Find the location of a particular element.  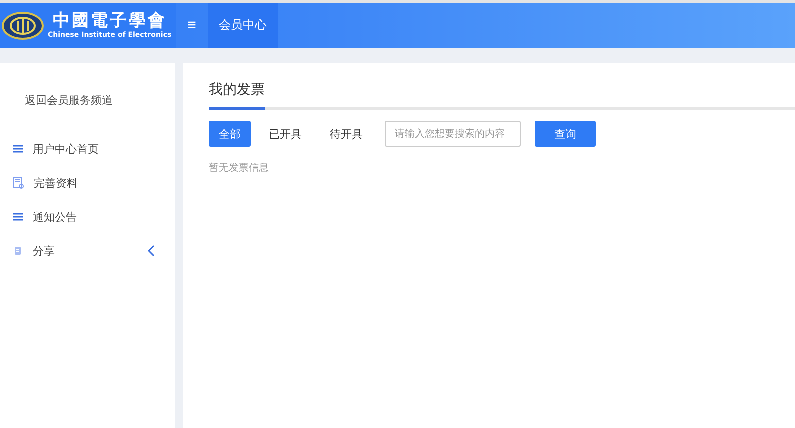

nav-tab: 会员中心 is located at coordinates (243, 25).